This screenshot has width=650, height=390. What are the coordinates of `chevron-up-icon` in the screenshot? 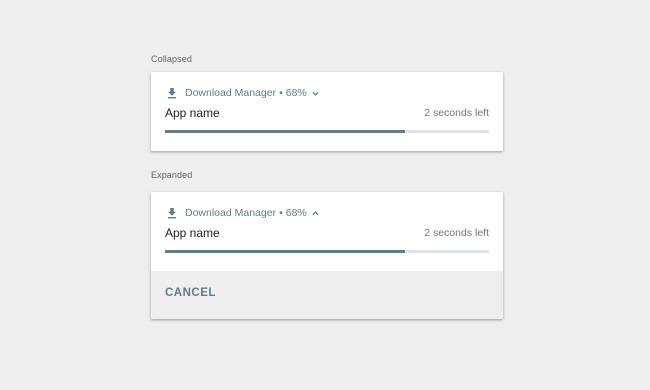 It's located at (315, 213).